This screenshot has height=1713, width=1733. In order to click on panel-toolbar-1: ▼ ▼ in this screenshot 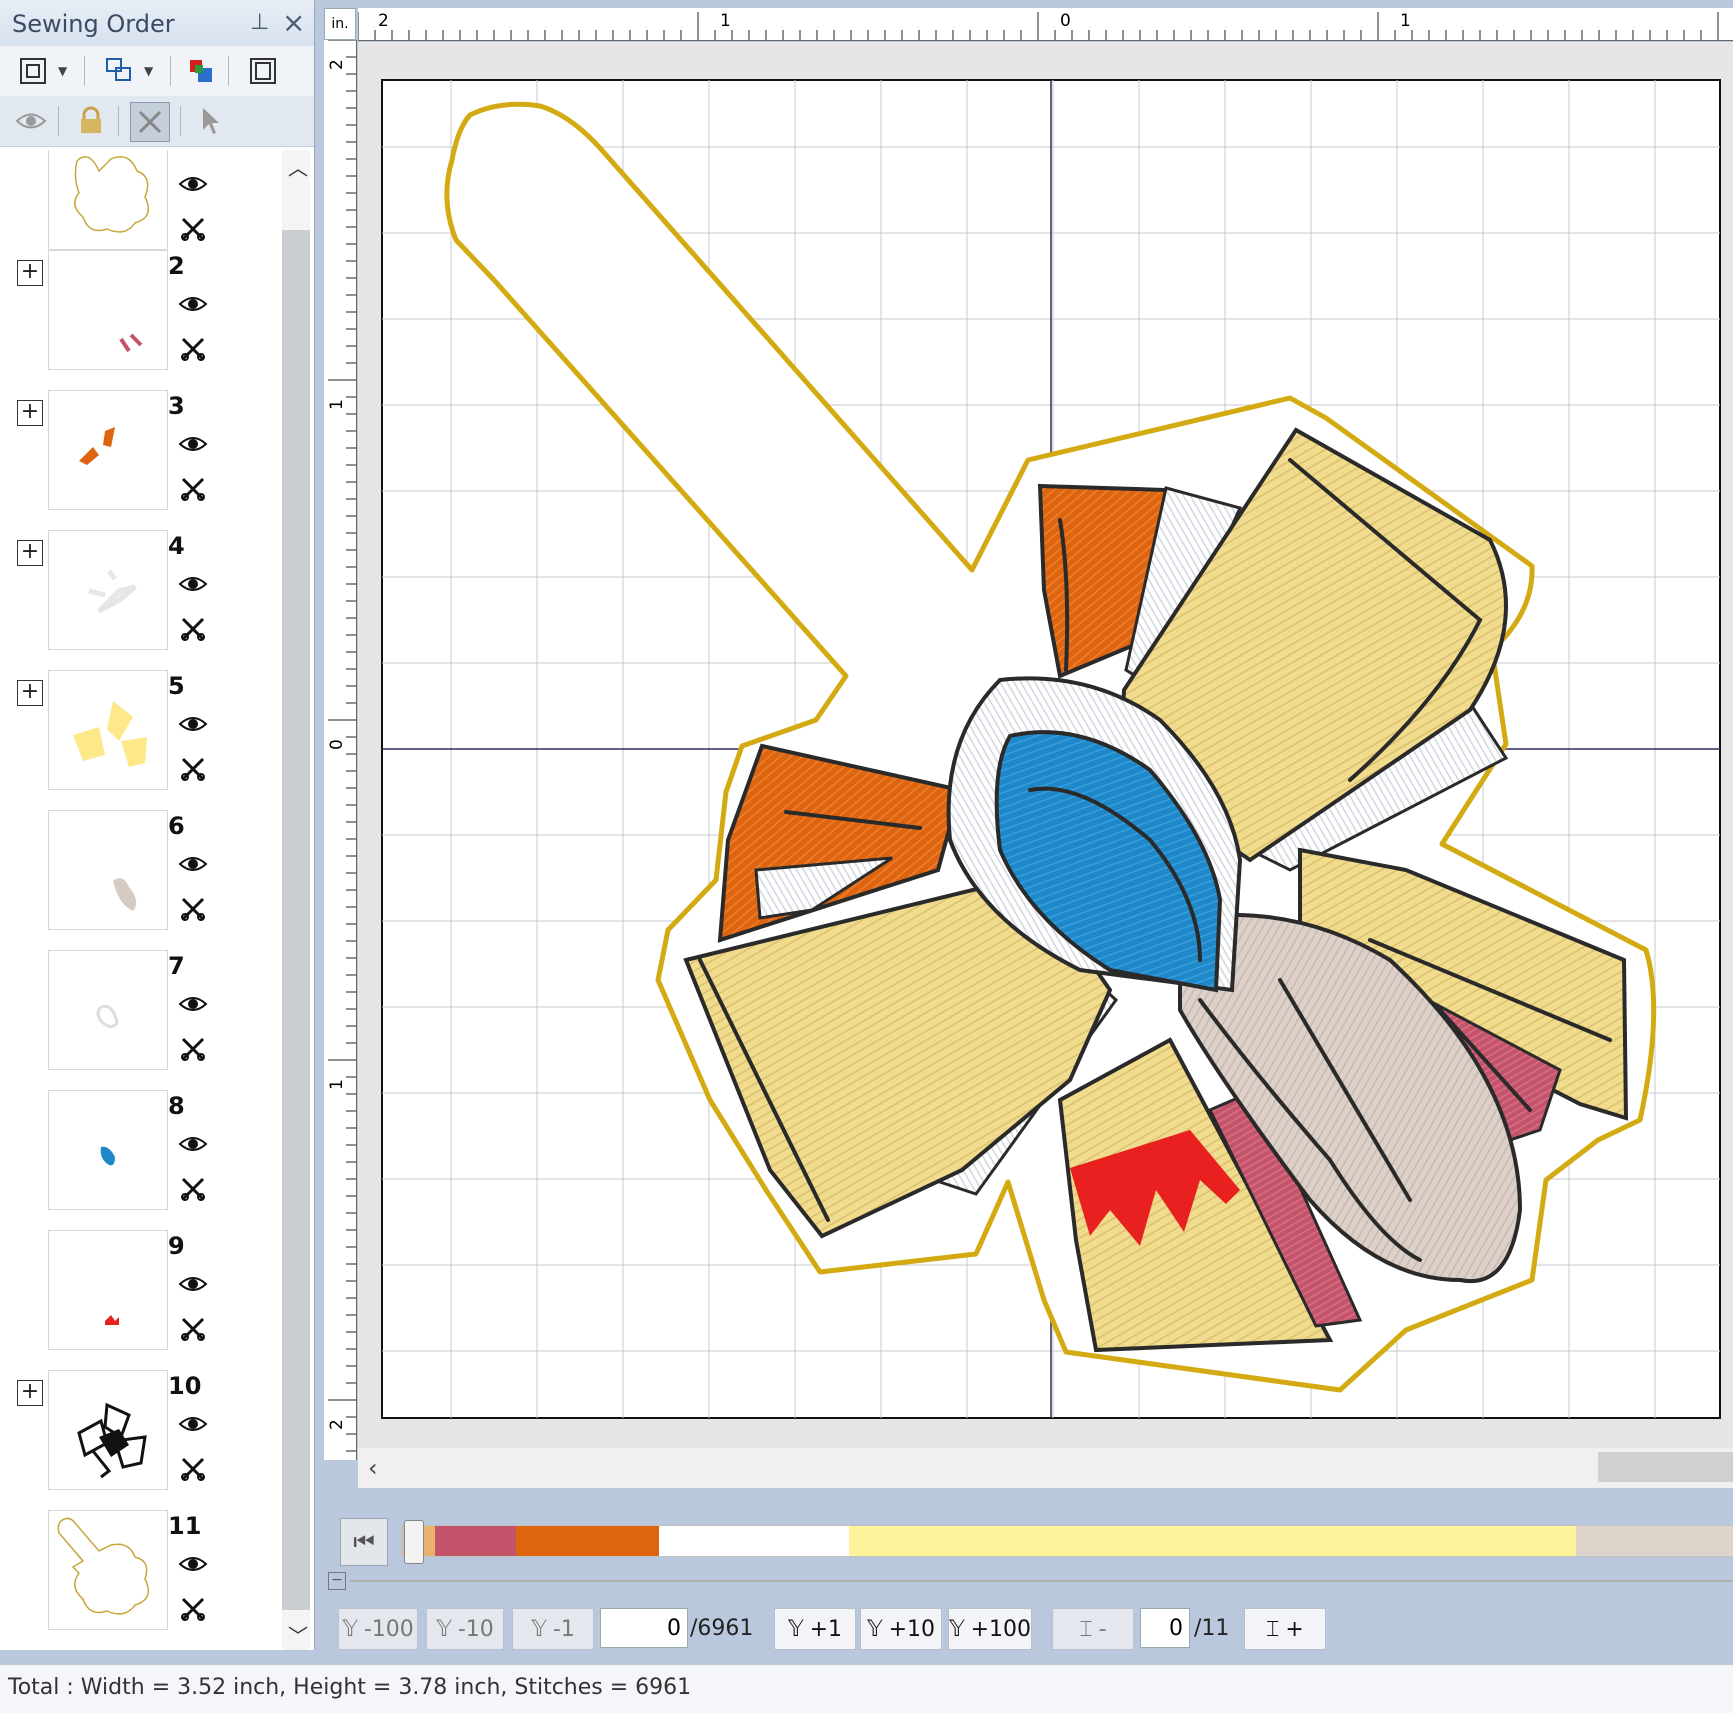, I will do `click(157, 71)`.